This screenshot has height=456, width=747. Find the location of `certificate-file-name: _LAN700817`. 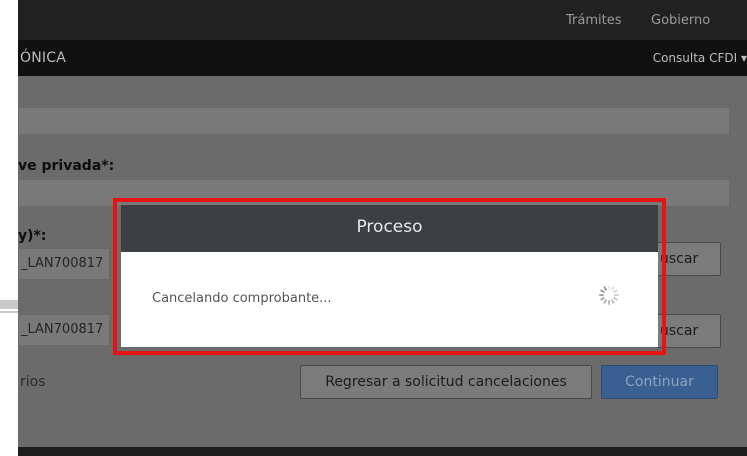

certificate-file-name: _LAN700817 is located at coordinates (62, 263).